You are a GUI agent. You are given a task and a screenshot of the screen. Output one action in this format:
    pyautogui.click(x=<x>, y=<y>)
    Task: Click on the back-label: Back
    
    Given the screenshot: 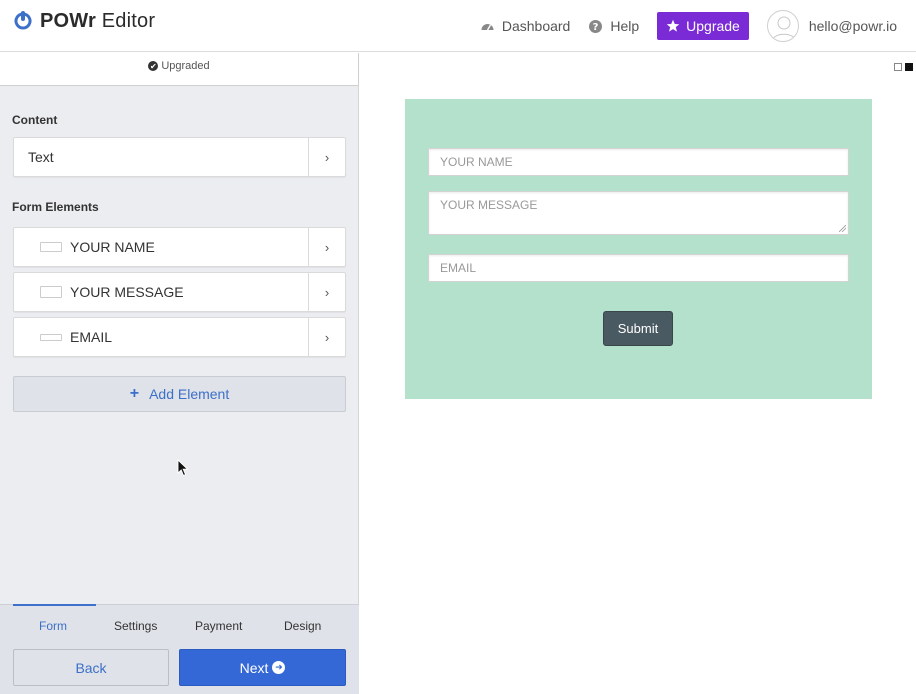 What is the action you would take?
    pyautogui.click(x=91, y=667)
    